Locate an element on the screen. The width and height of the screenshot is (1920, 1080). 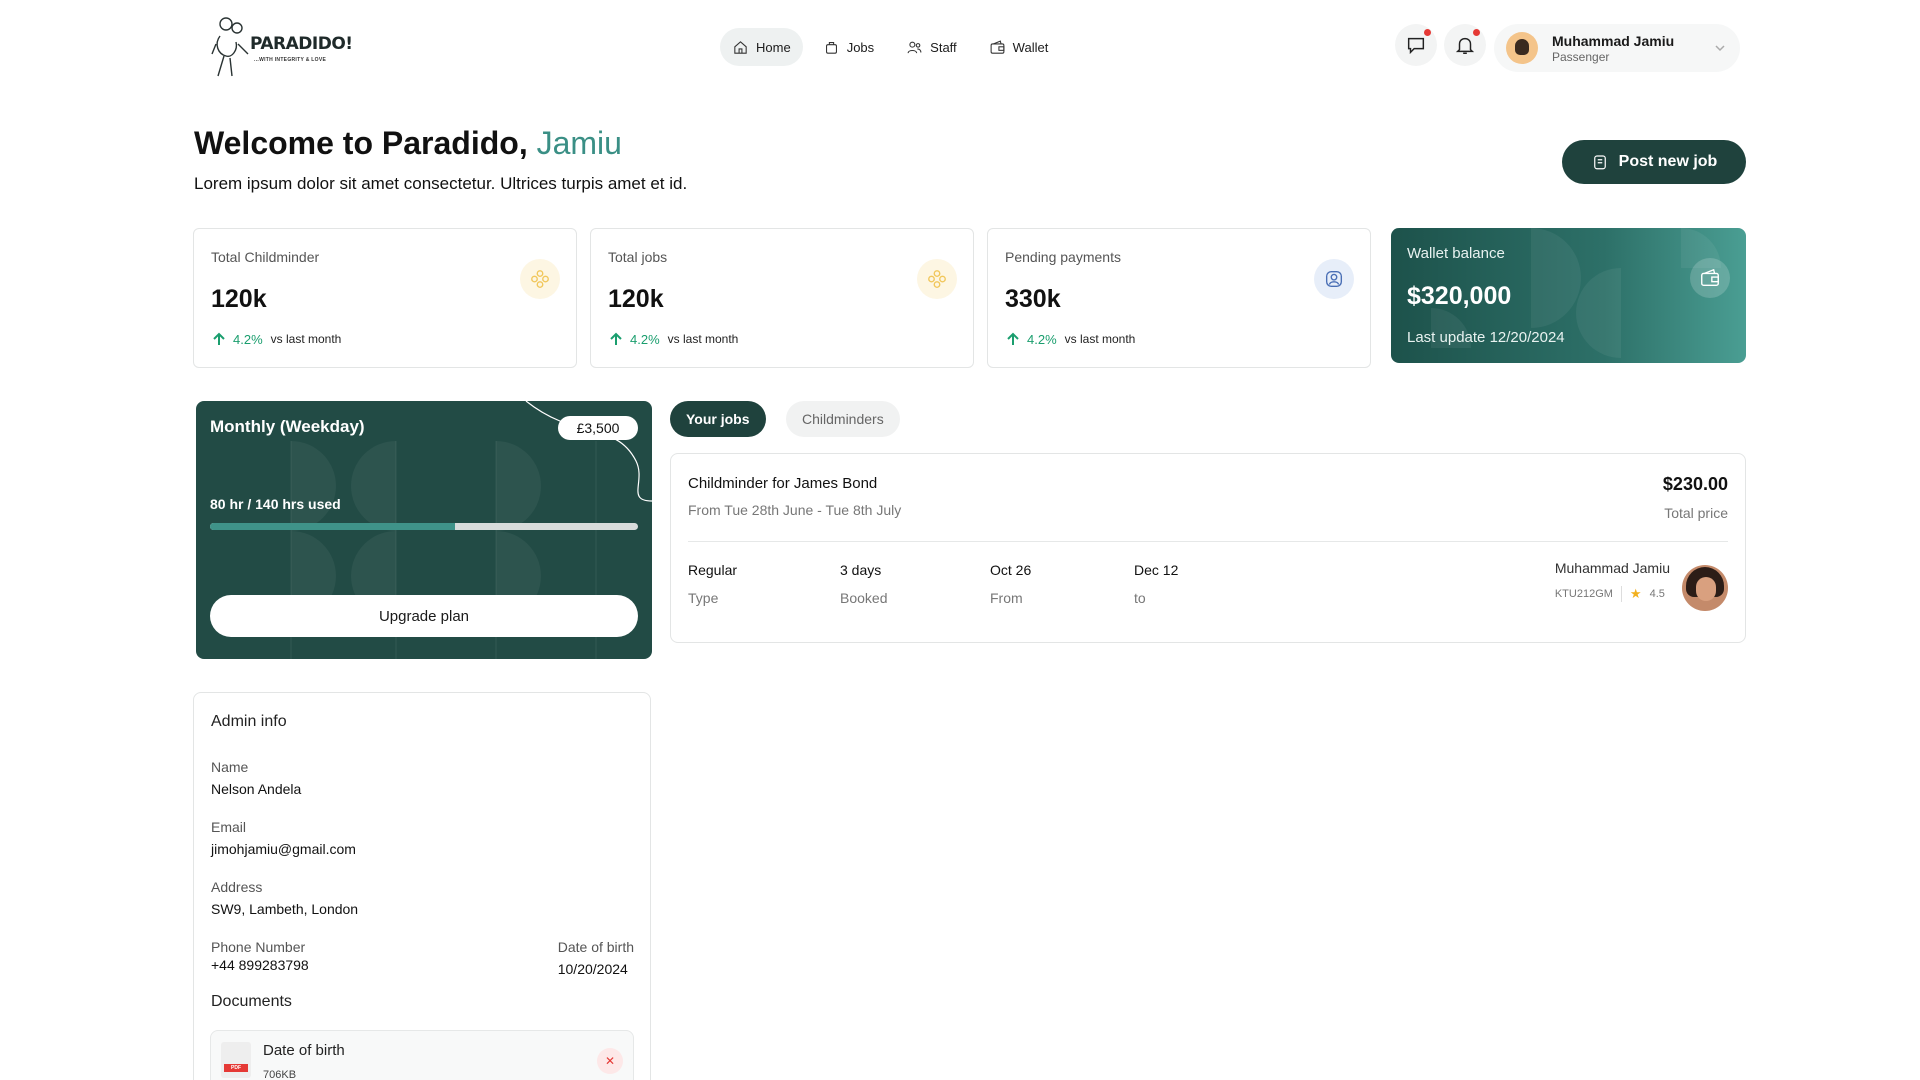
nav-staff: Staff is located at coordinates (931, 47).